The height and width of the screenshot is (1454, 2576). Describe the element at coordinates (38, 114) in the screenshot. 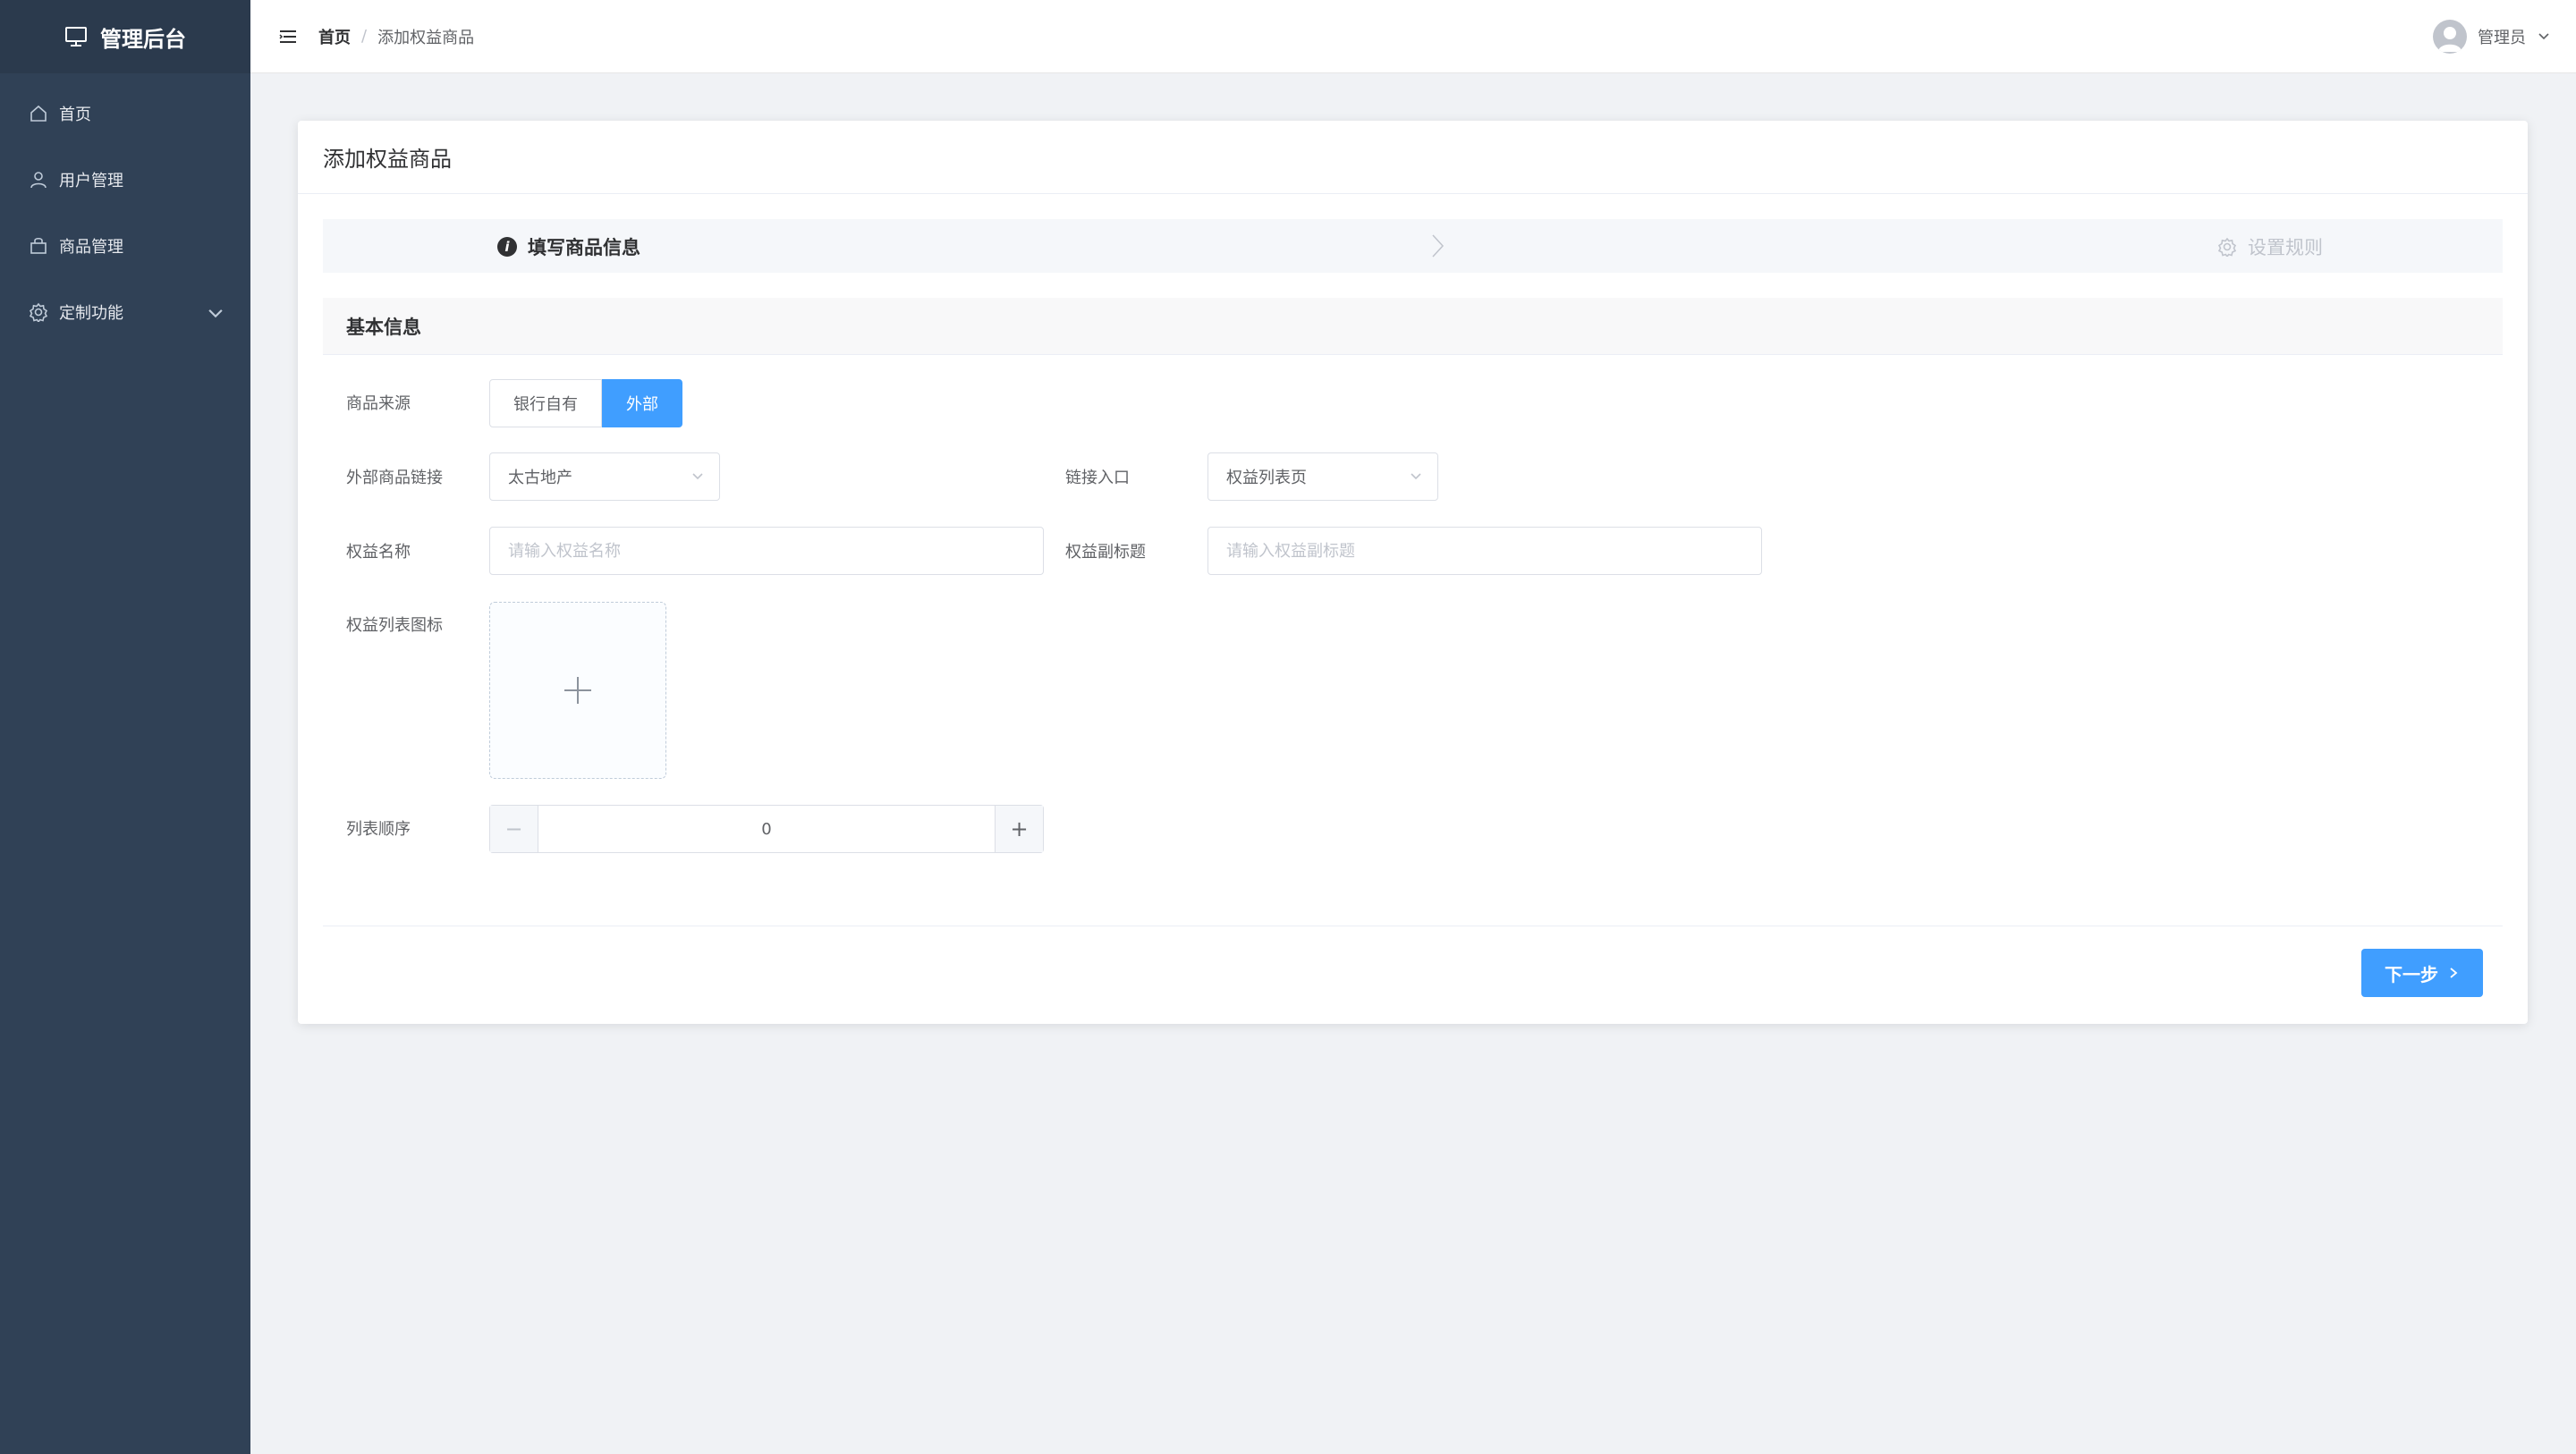

I see `home-icon` at that location.